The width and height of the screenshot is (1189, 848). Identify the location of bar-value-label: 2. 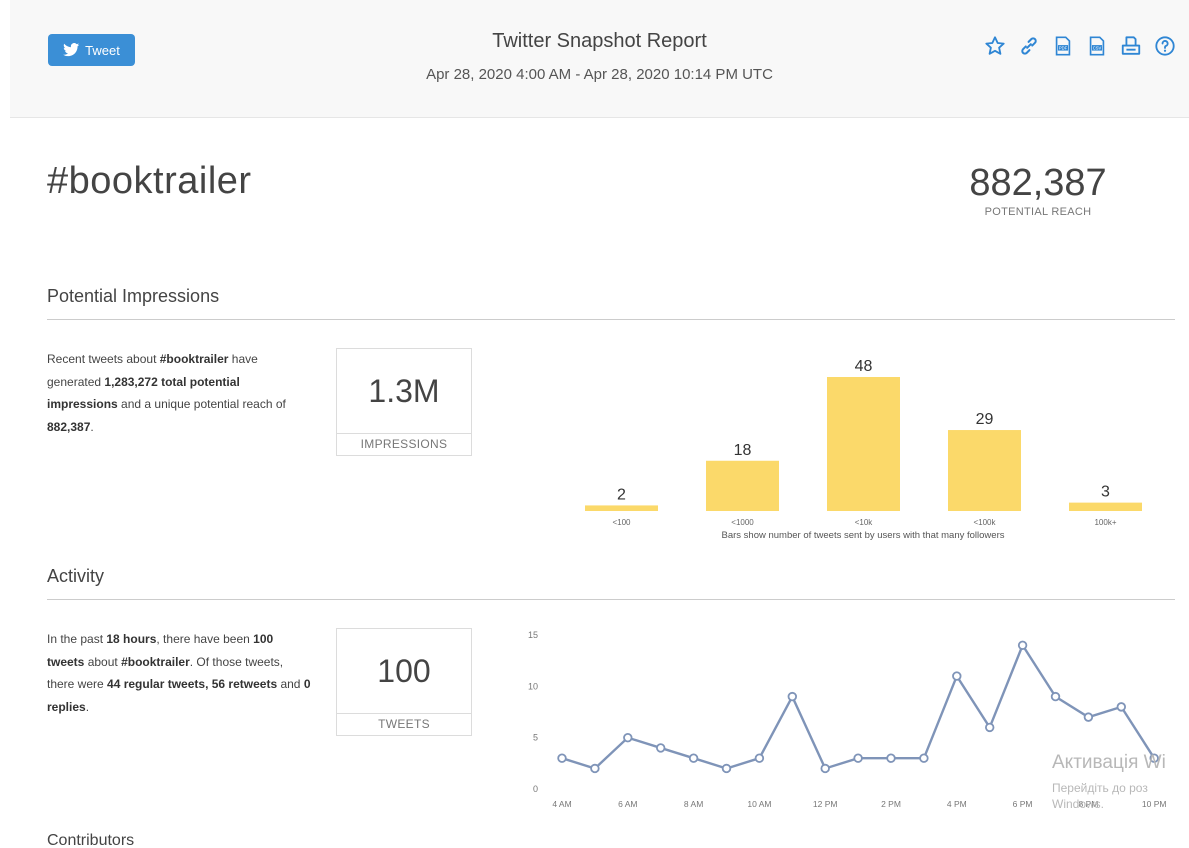
(621, 494).